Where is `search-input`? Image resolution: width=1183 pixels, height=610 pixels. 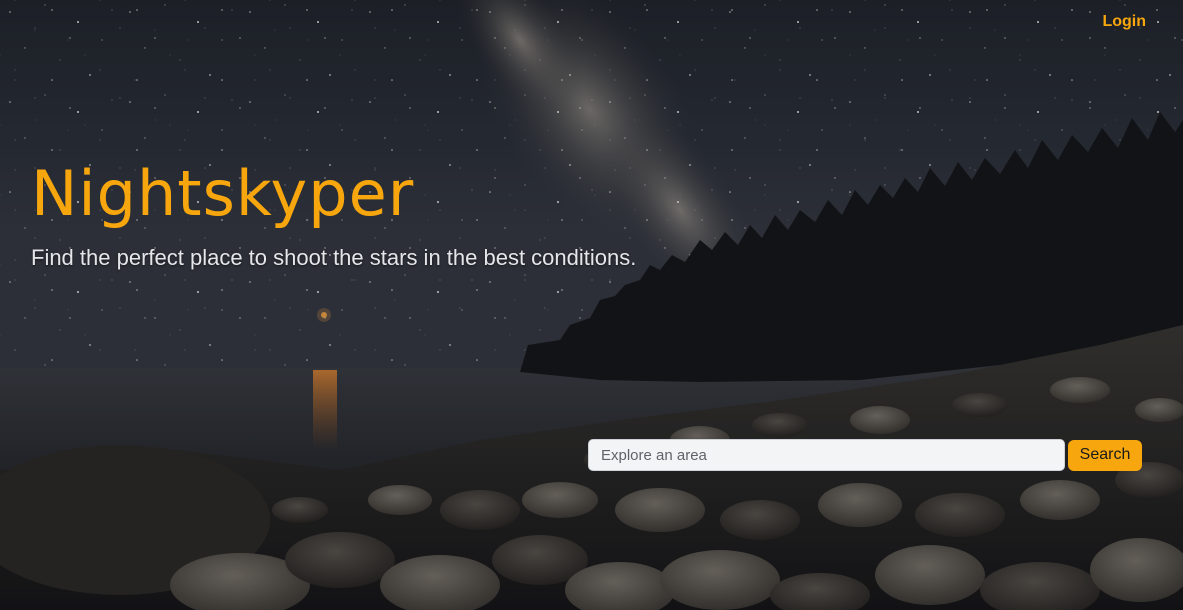 search-input is located at coordinates (826, 455).